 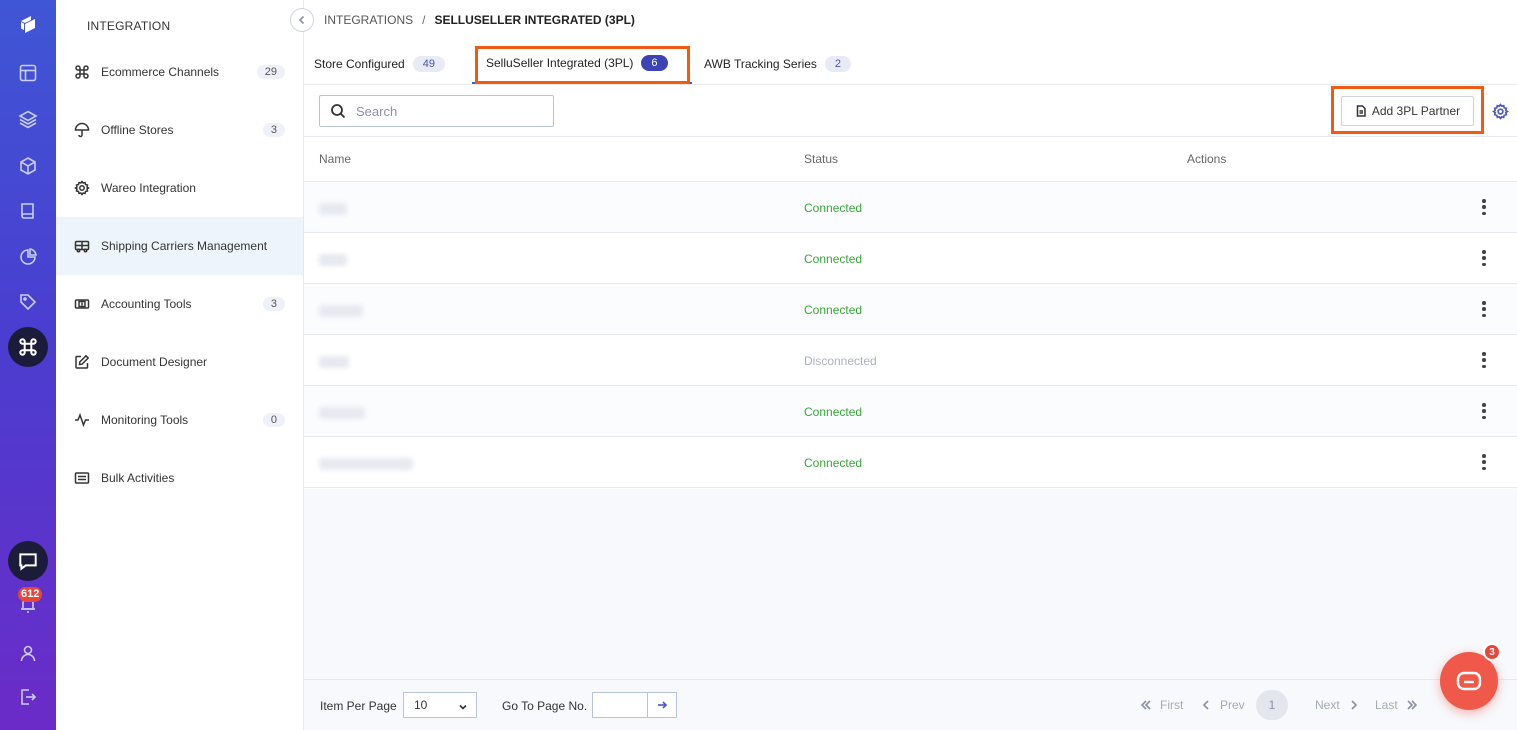 I want to click on sidebar-item-shipping-carriers-management: Shipping Carriers Management, so click(x=179, y=246).